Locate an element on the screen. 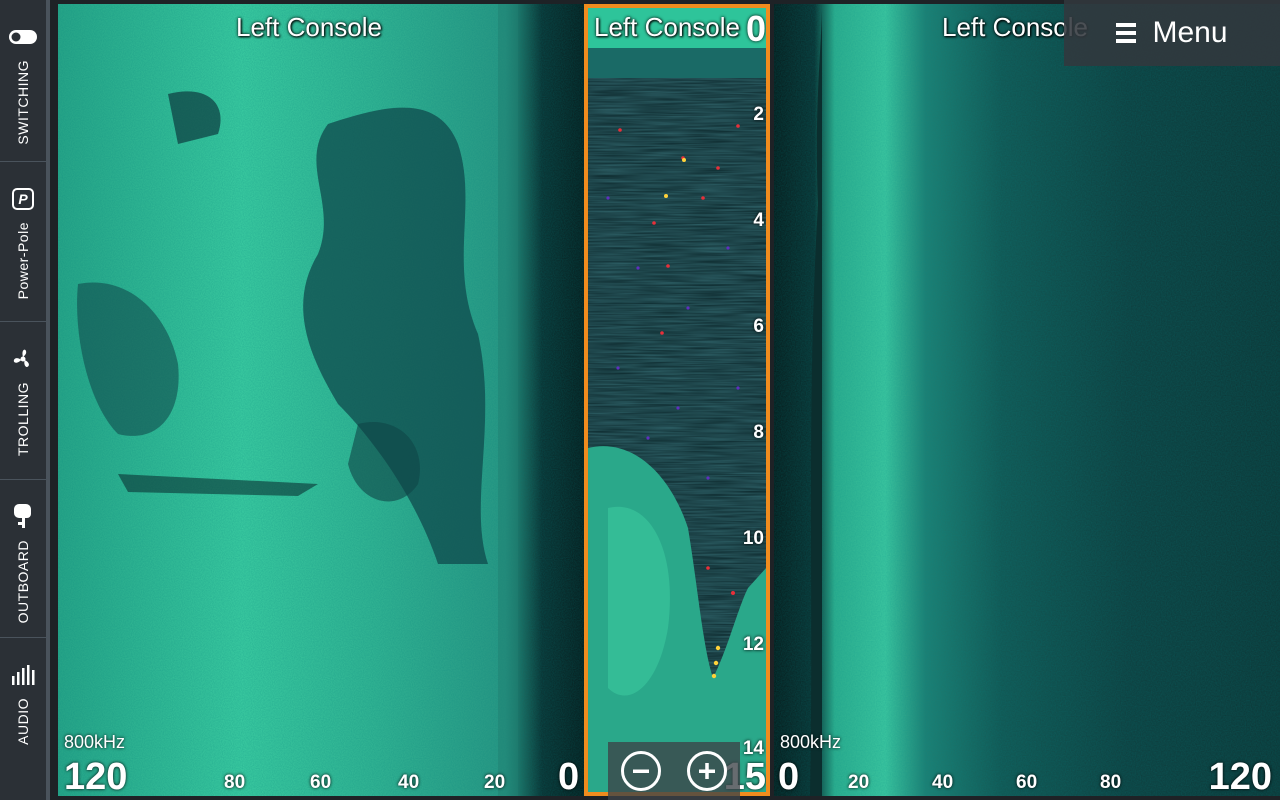 This screenshot has height=800, width=1280. zoom-in-icon is located at coordinates (707, 771).